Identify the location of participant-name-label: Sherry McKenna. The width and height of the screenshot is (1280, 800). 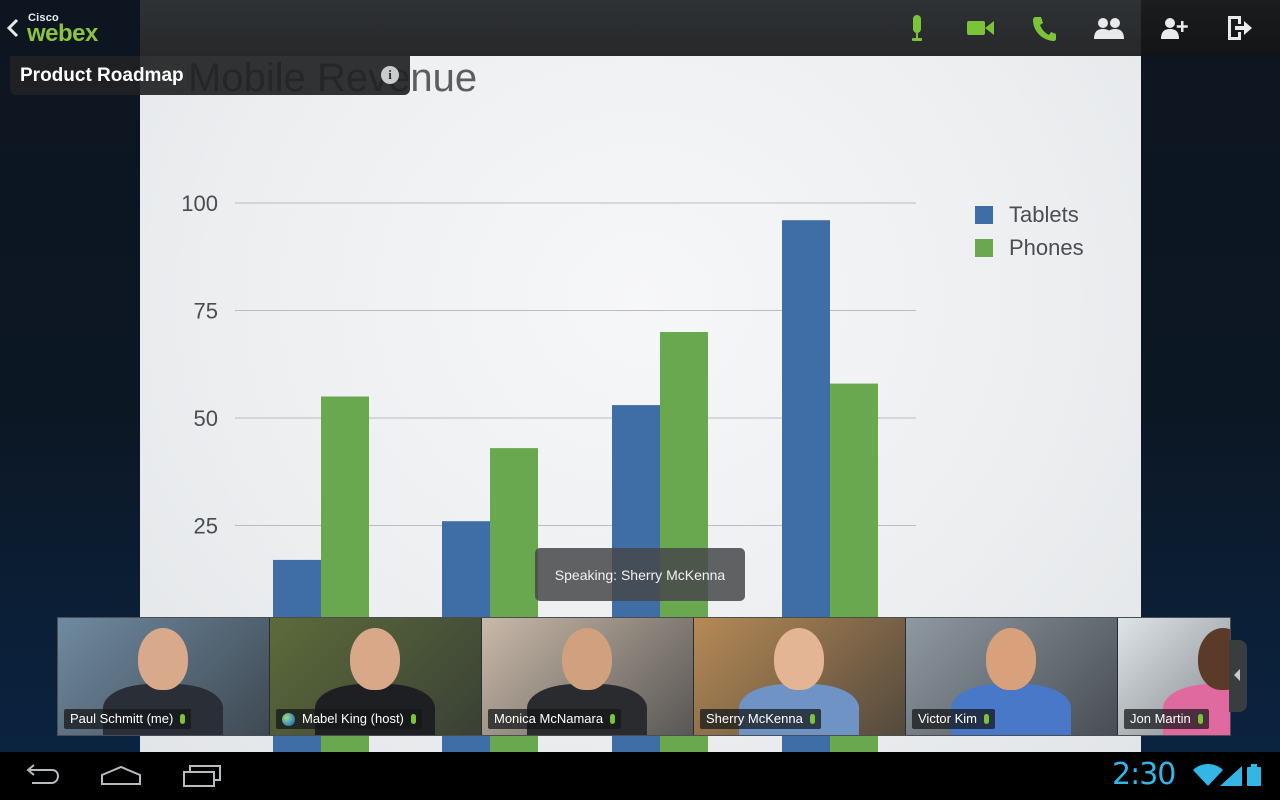
(760, 719).